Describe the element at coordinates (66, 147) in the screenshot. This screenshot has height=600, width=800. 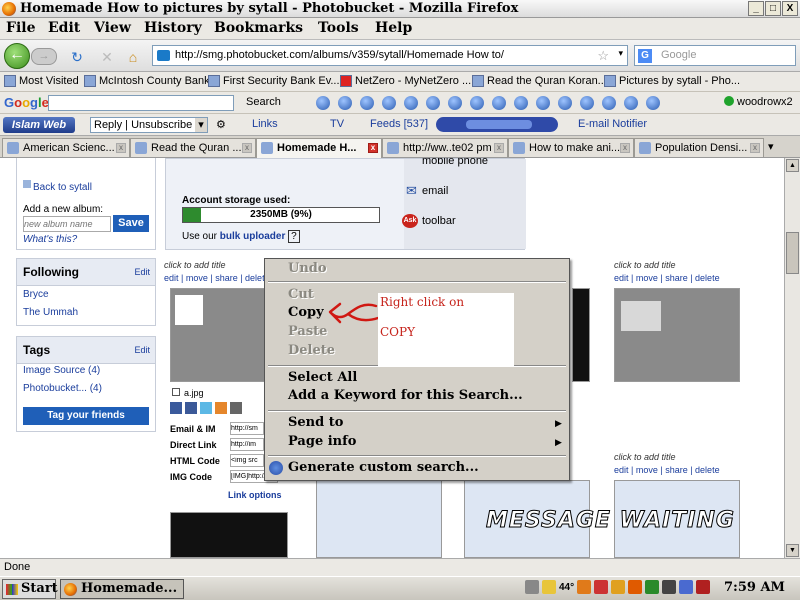
I see `tab-american-science: American Scienc... x` at that location.